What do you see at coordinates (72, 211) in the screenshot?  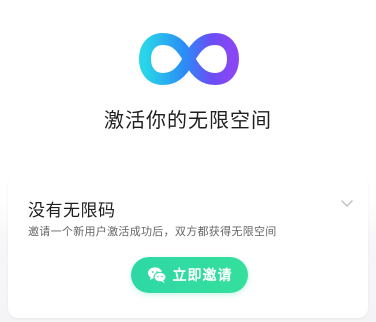 I see `invite-card-title: 没有无限码` at bounding box center [72, 211].